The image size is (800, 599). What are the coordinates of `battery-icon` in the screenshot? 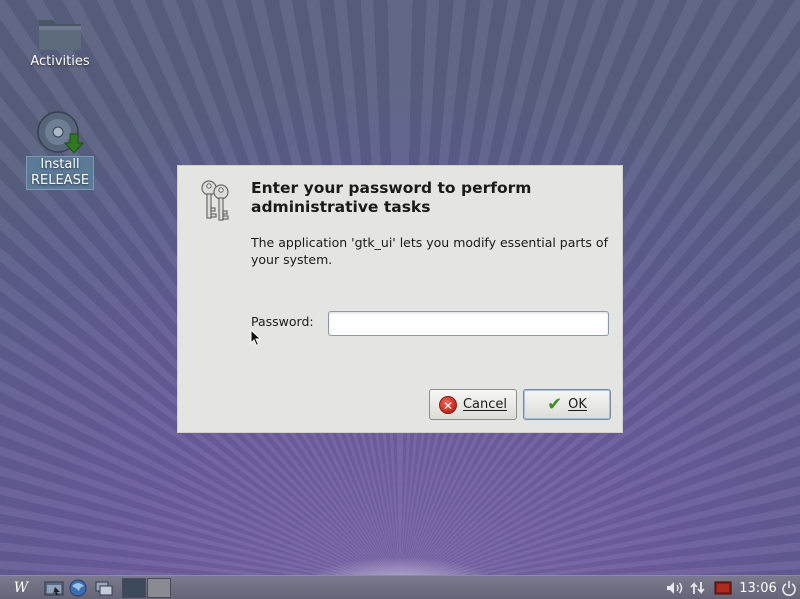 It's located at (723, 588).